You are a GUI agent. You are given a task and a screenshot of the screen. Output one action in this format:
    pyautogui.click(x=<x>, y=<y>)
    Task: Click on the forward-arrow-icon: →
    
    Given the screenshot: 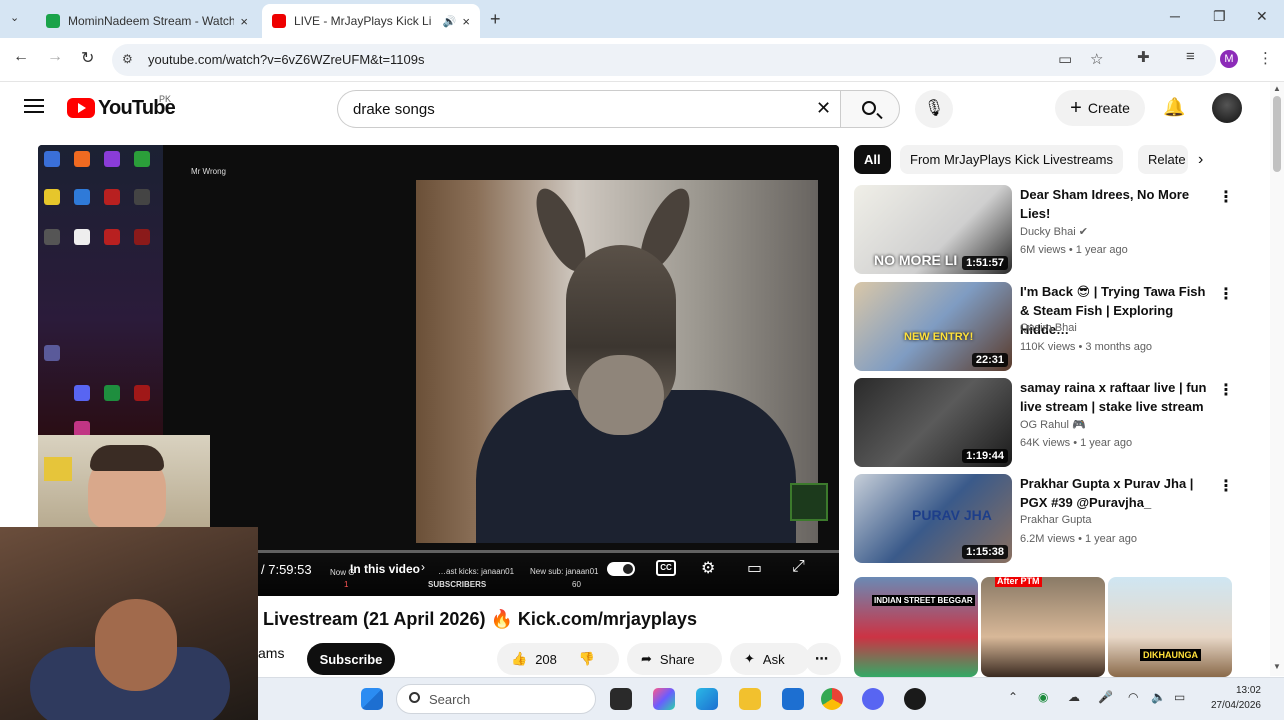 What is the action you would take?
    pyautogui.click(x=55, y=57)
    